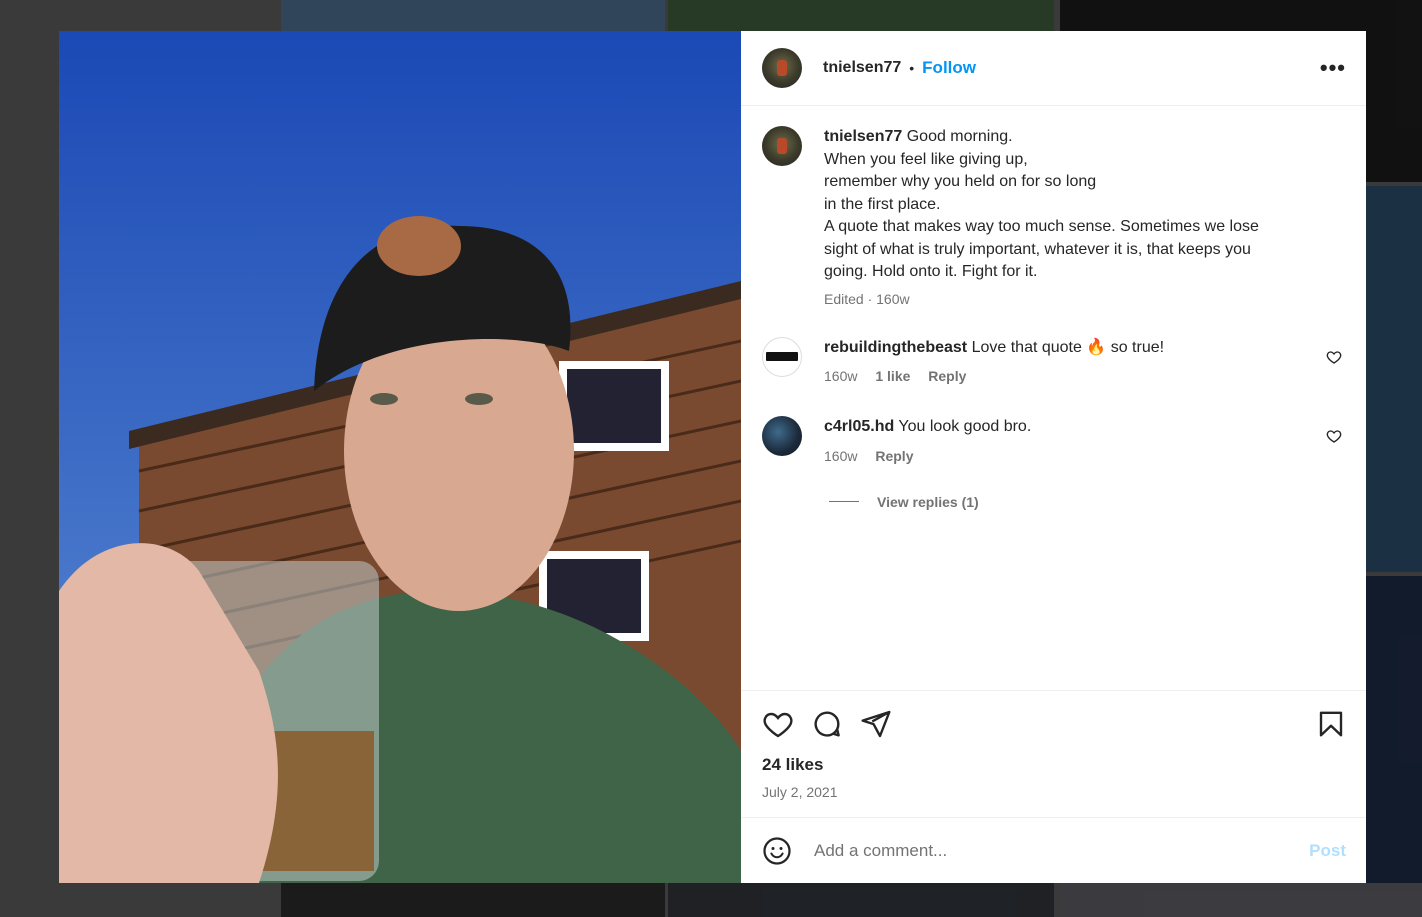 This screenshot has height=917, width=1422. I want to click on post-header: tnielsen77 • Follow •••, so click(1053, 68).